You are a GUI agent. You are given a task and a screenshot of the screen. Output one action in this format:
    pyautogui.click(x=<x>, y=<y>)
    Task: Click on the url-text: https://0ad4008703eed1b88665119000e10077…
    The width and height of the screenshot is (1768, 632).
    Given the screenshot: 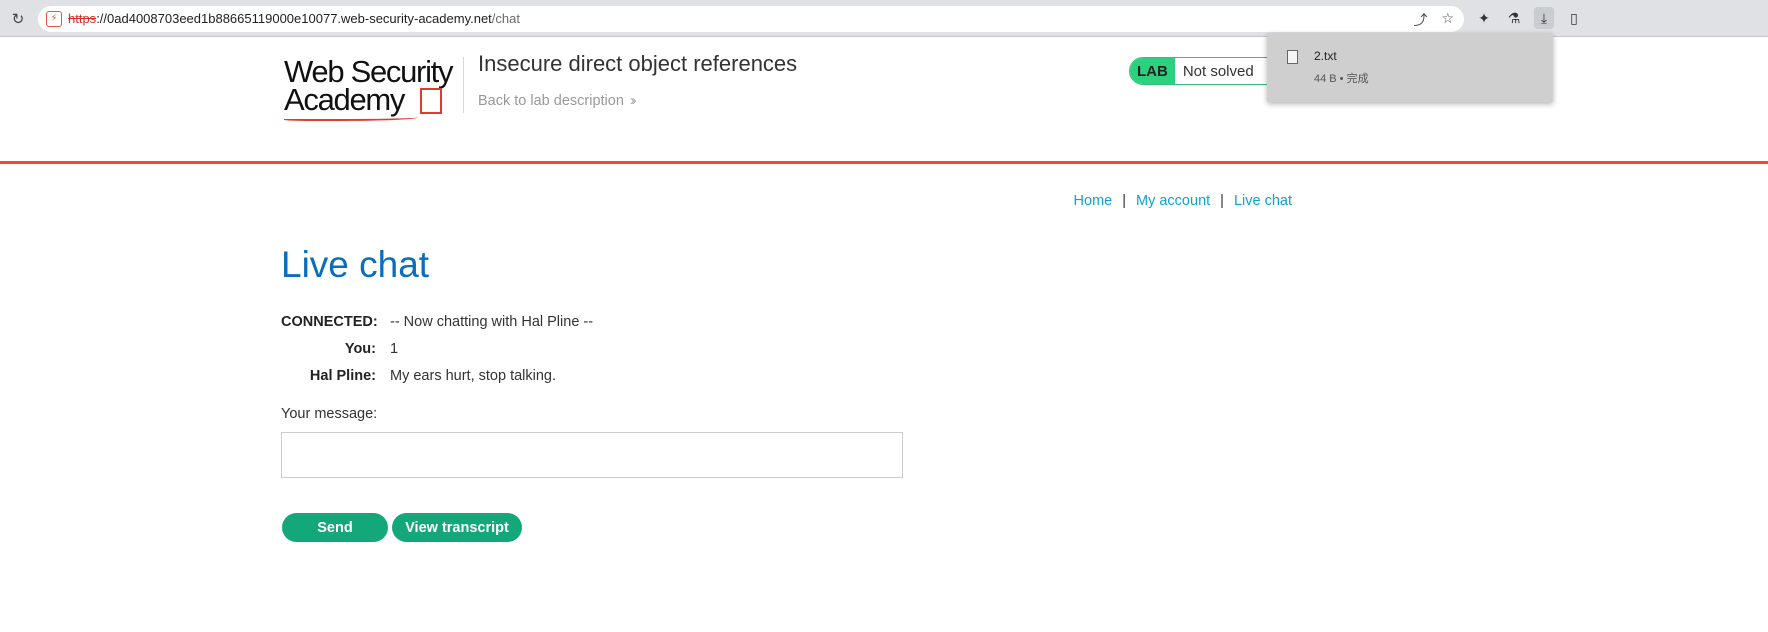 What is the action you would take?
    pyautogui.click(x=294, y=18)
    